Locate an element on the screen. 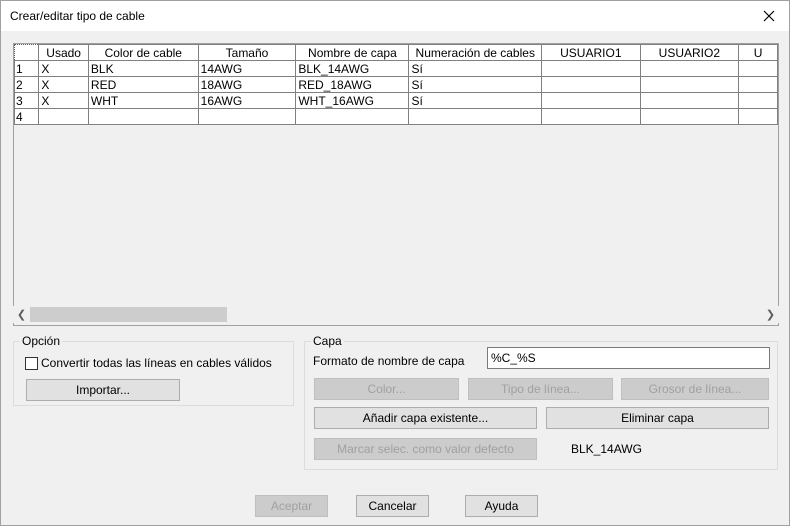 This screenshot has width=790, height=526. mark-default-button: Marcar selec. como valor defecto is located at coordinates (425, 449).